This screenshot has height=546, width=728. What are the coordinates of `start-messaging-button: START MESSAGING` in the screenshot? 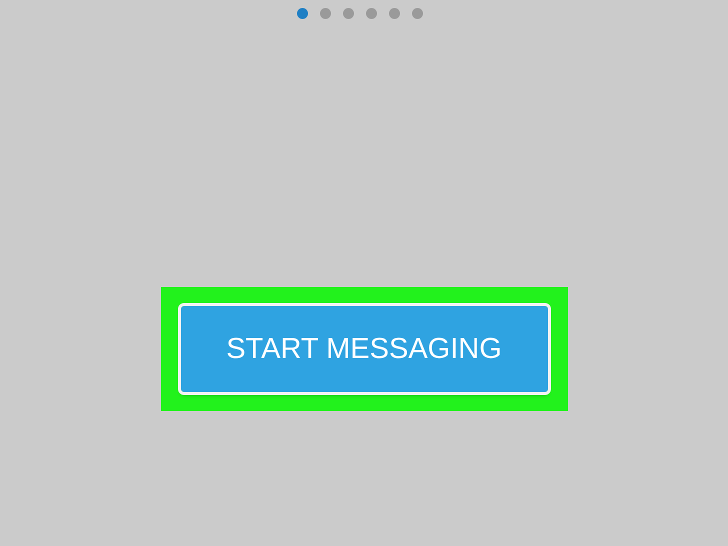 It's located at (364, 349).